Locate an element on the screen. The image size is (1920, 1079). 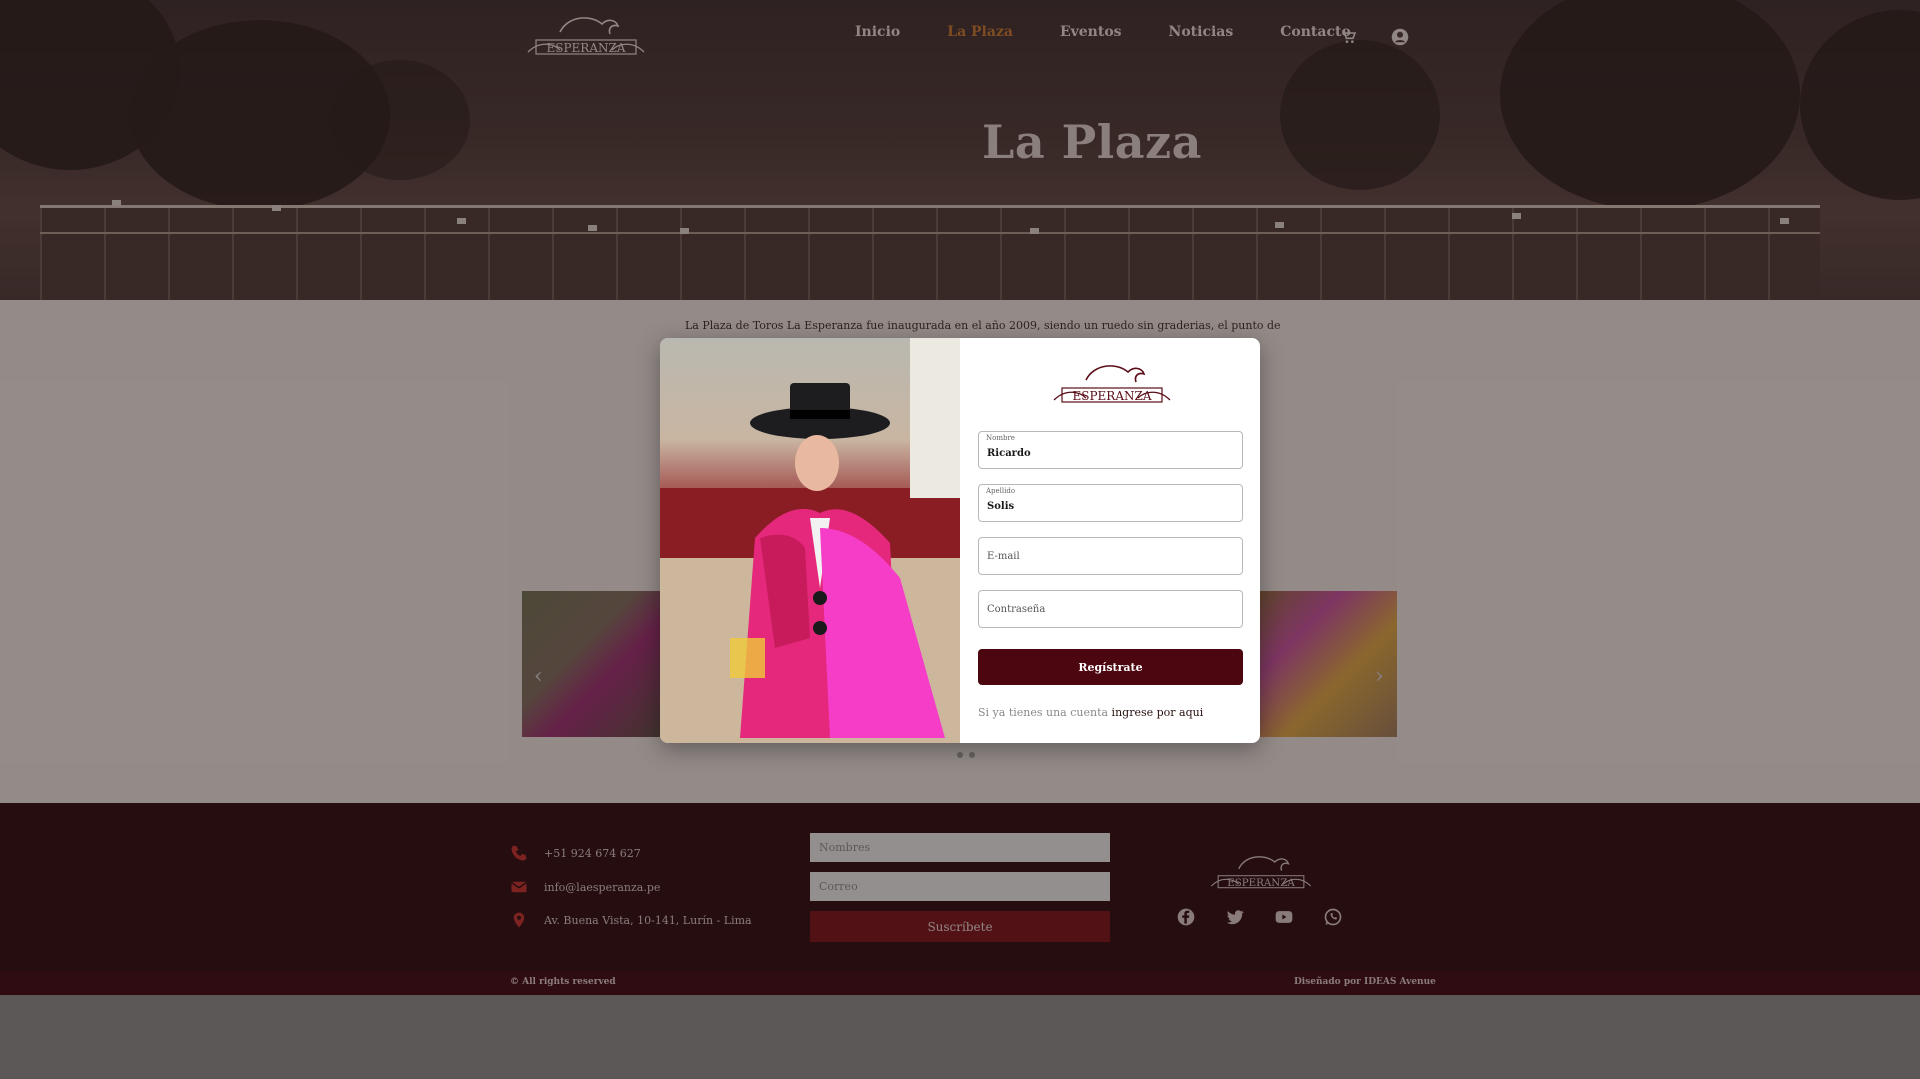
apellido-value: Solis is located at coordinates (1001, 506).